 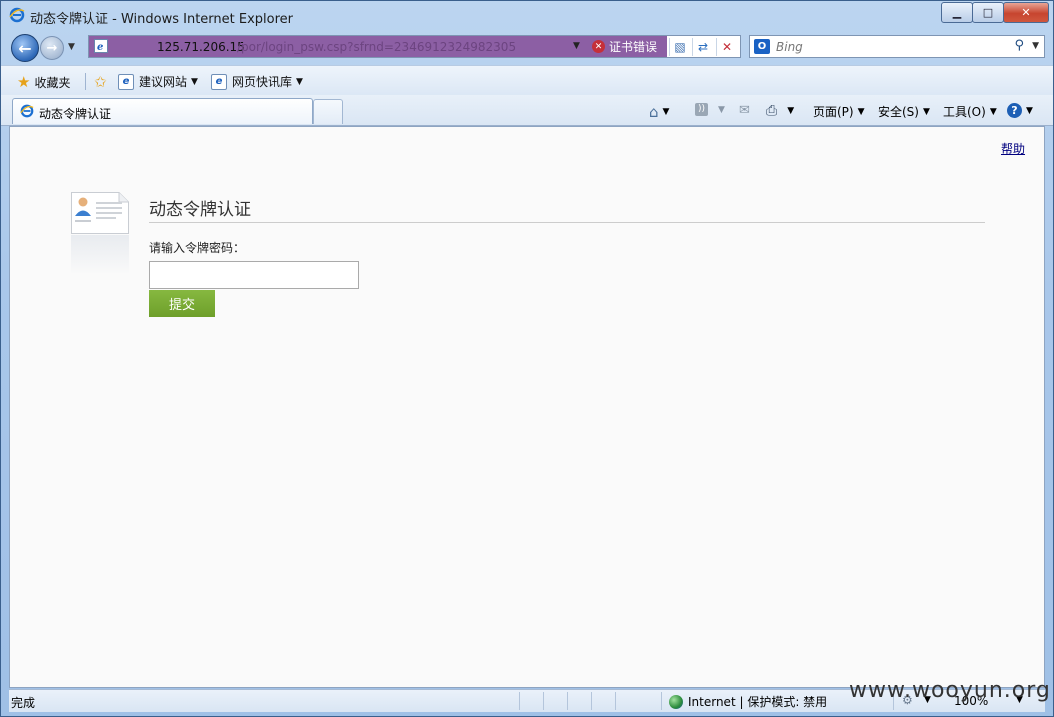 What do you see at coordinates (200, 210) in the screenshot?
I see `page-heading: 动态令牌认证` at bounding box center [200, 210].